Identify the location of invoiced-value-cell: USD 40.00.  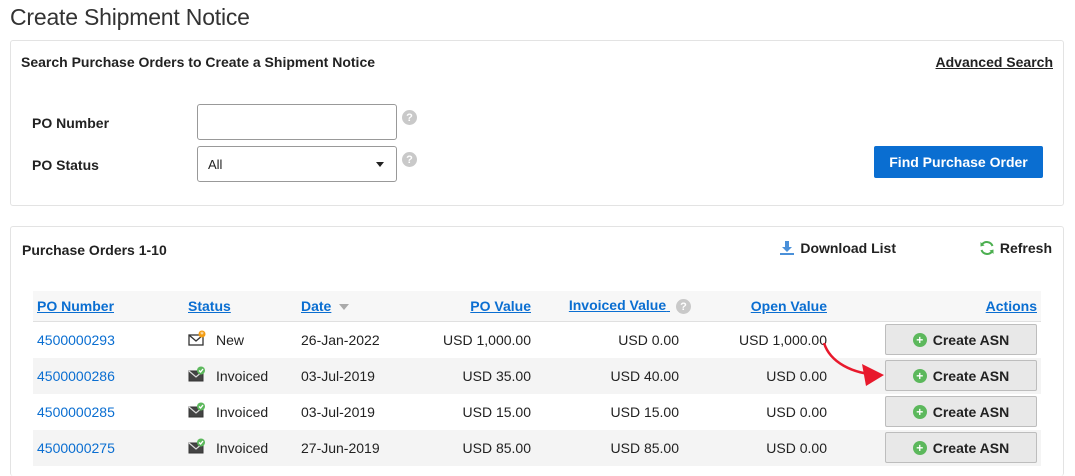
(615, 375).